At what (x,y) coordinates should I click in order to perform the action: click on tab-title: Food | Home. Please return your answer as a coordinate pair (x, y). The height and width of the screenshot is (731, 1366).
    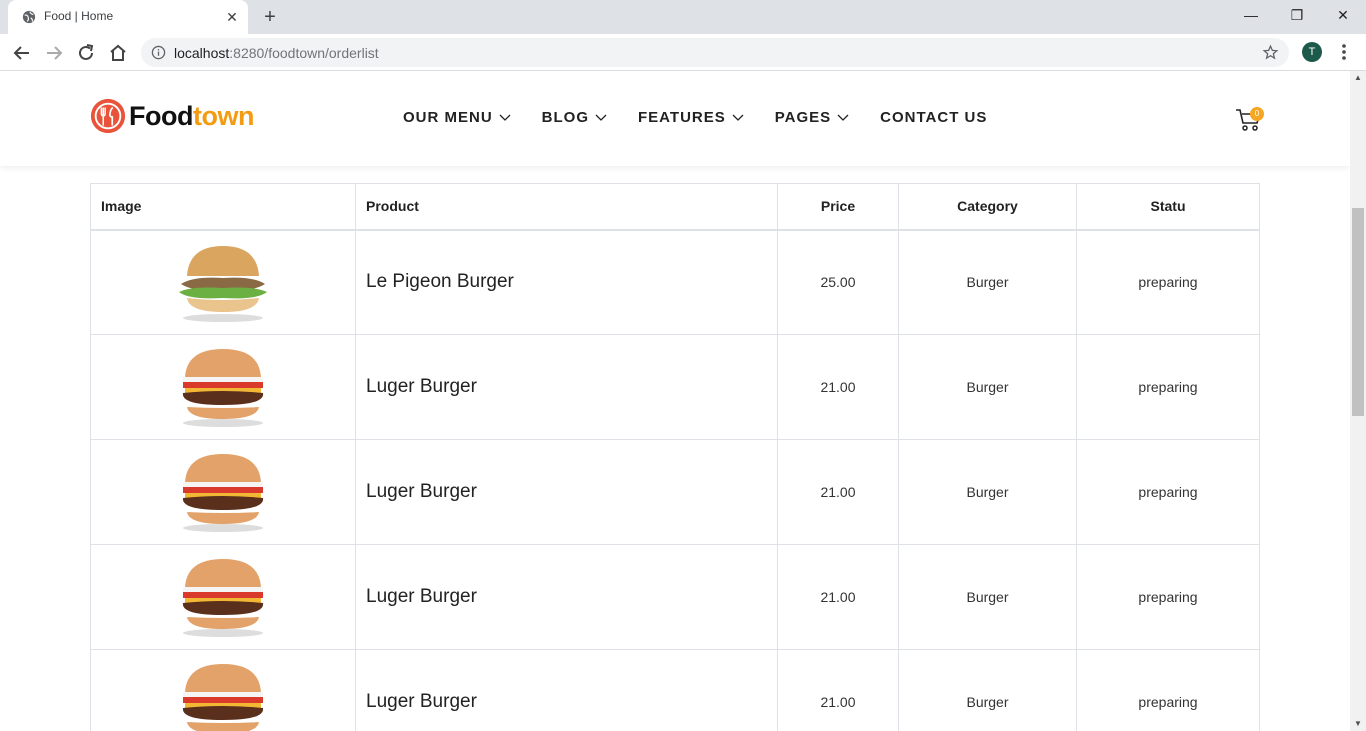
    Looking at the image, I should click on (79, 16).